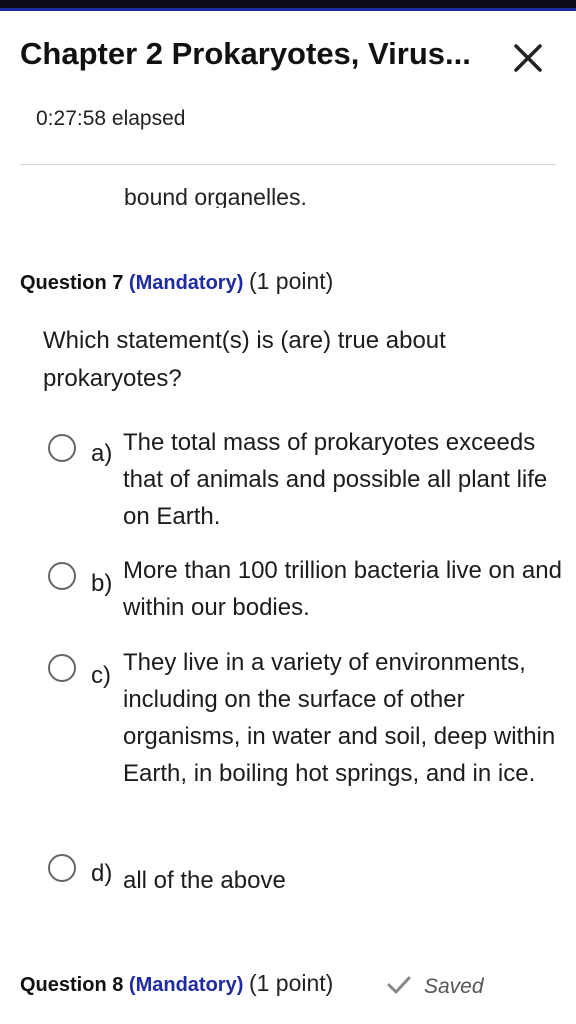 The image size is (576, 1024). What do you see at coordinates (291, 281) in the screenshot?
I see `question-7-points: (1 point)` at bounding box center [291, 281].